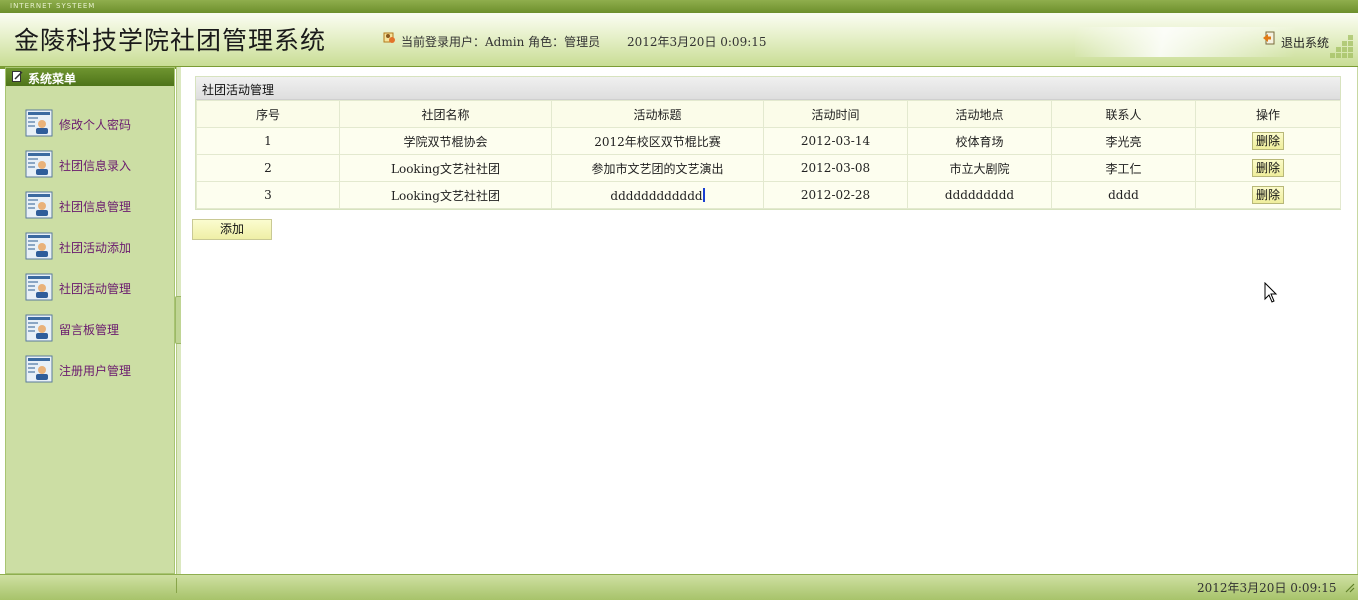 The width and height of the screenshot is (1358, 600). Describe the element at coordinates (1349, 587) in the screenshot. I see `resize-grip-icon` at that location.